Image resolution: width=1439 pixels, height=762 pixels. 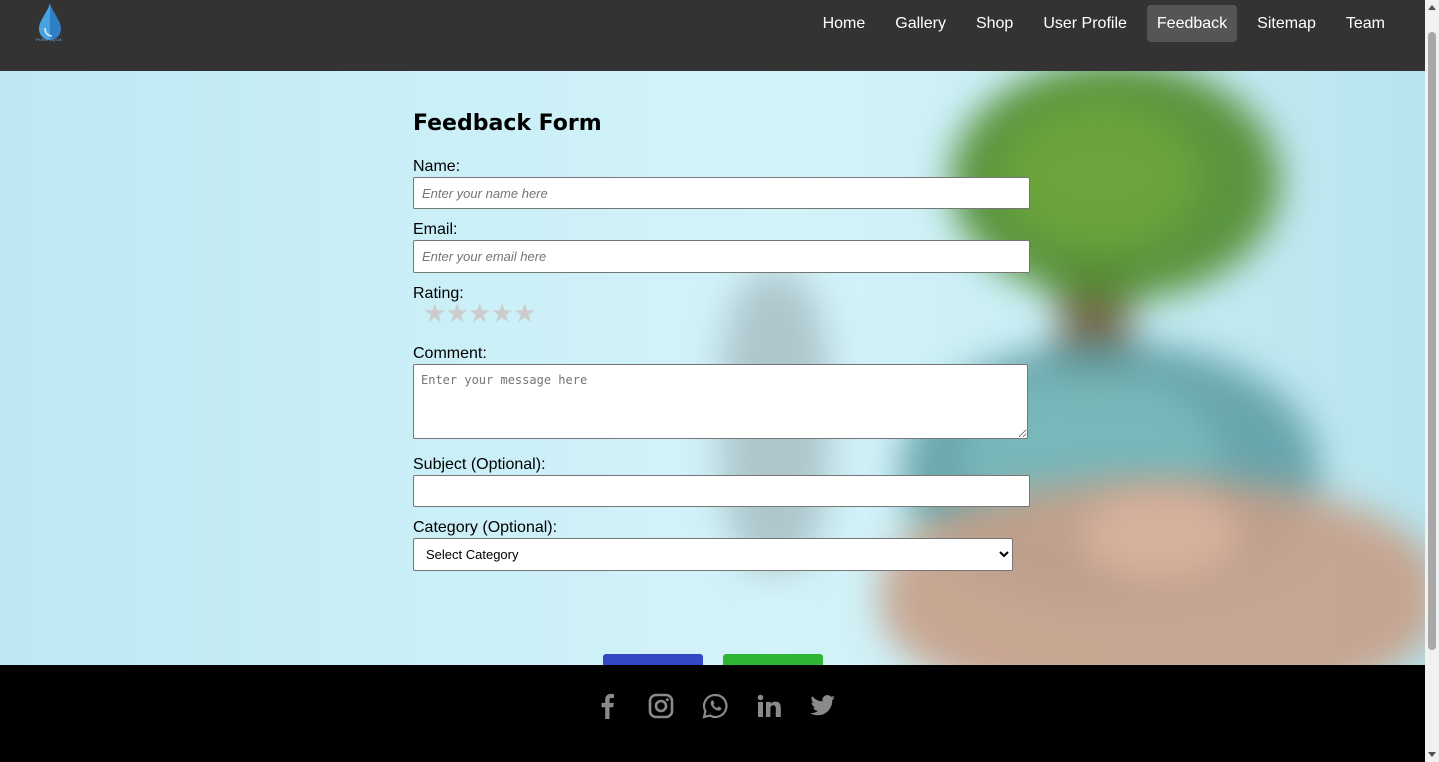 I want to click on submit-button: Submit, so click(x=773, y=659).